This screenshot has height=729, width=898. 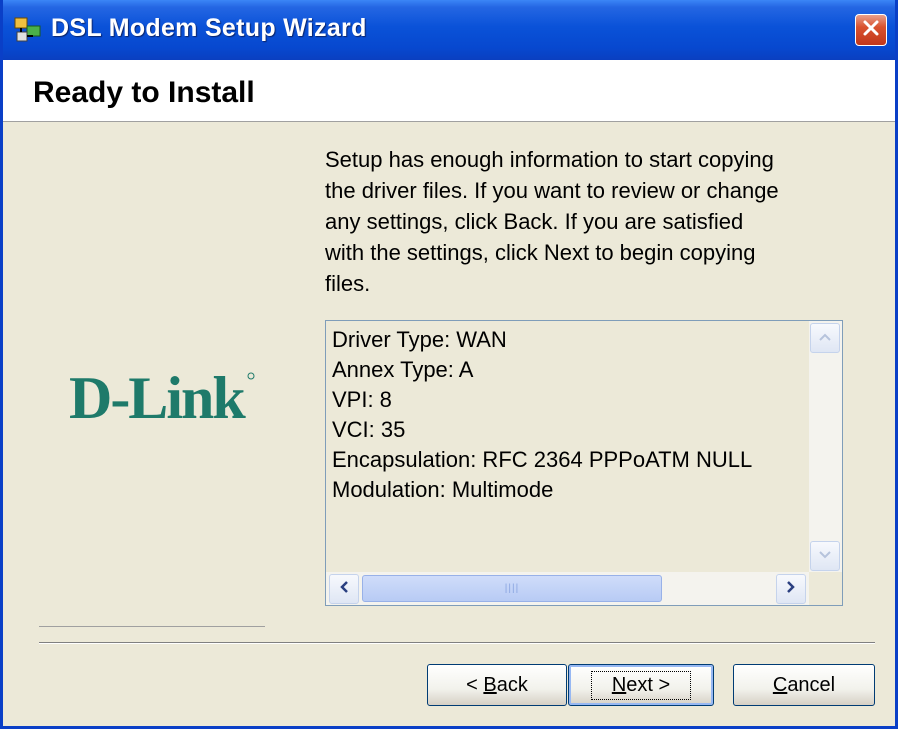 I want to click on close-button, so click(x=871, y=30).